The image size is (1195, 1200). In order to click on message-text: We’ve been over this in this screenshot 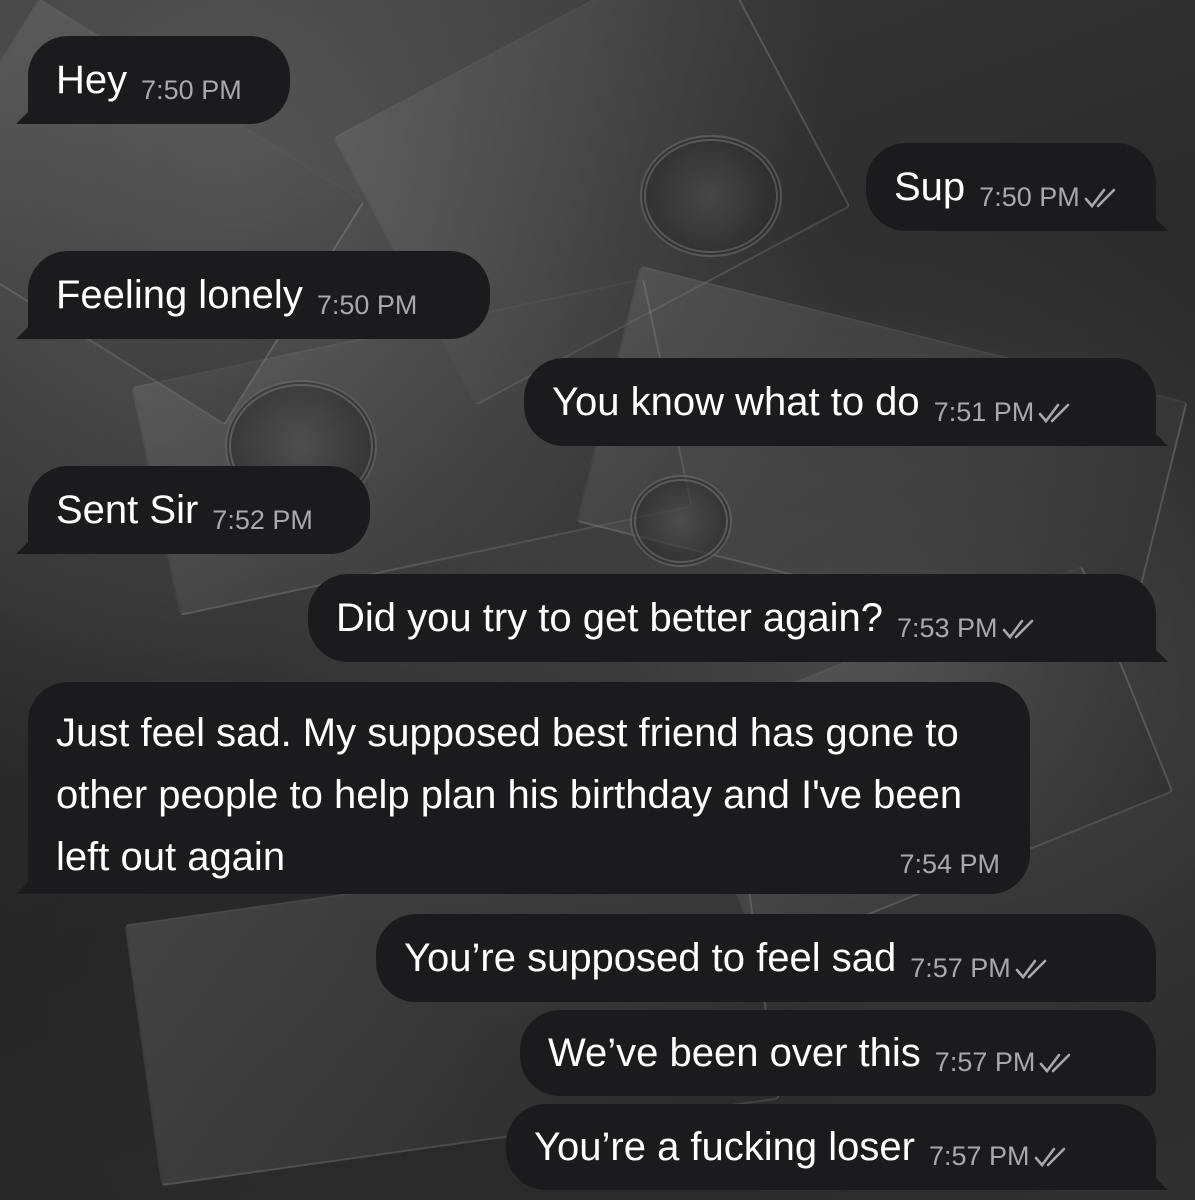, I will do `click(734, 1052)`.